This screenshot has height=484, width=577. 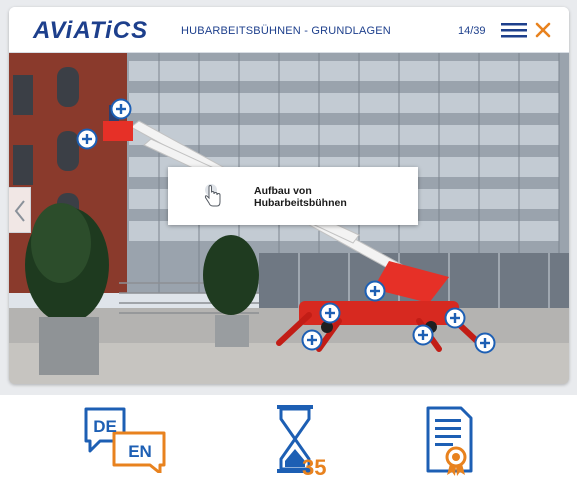 I want to click on hotspot-outrigger-left, so click(x=312, y=340).